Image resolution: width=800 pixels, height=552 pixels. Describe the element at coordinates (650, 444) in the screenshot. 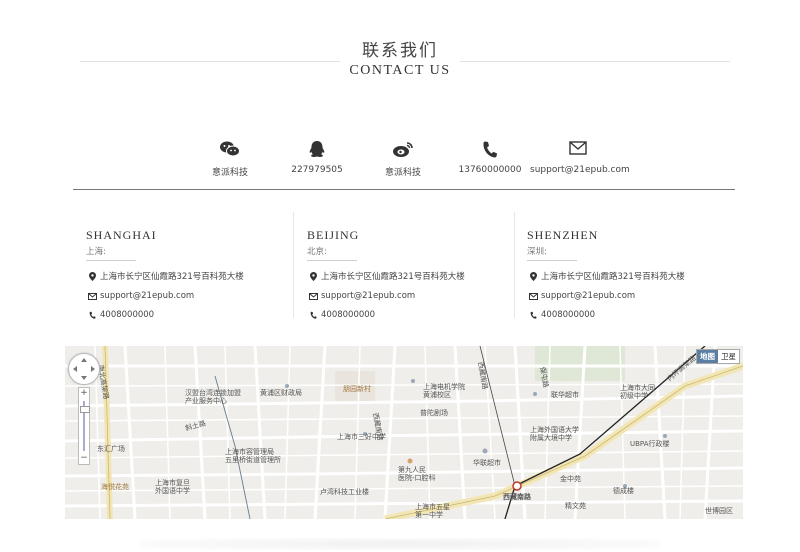

I see `map-label: UBPA行政楼` at that location.